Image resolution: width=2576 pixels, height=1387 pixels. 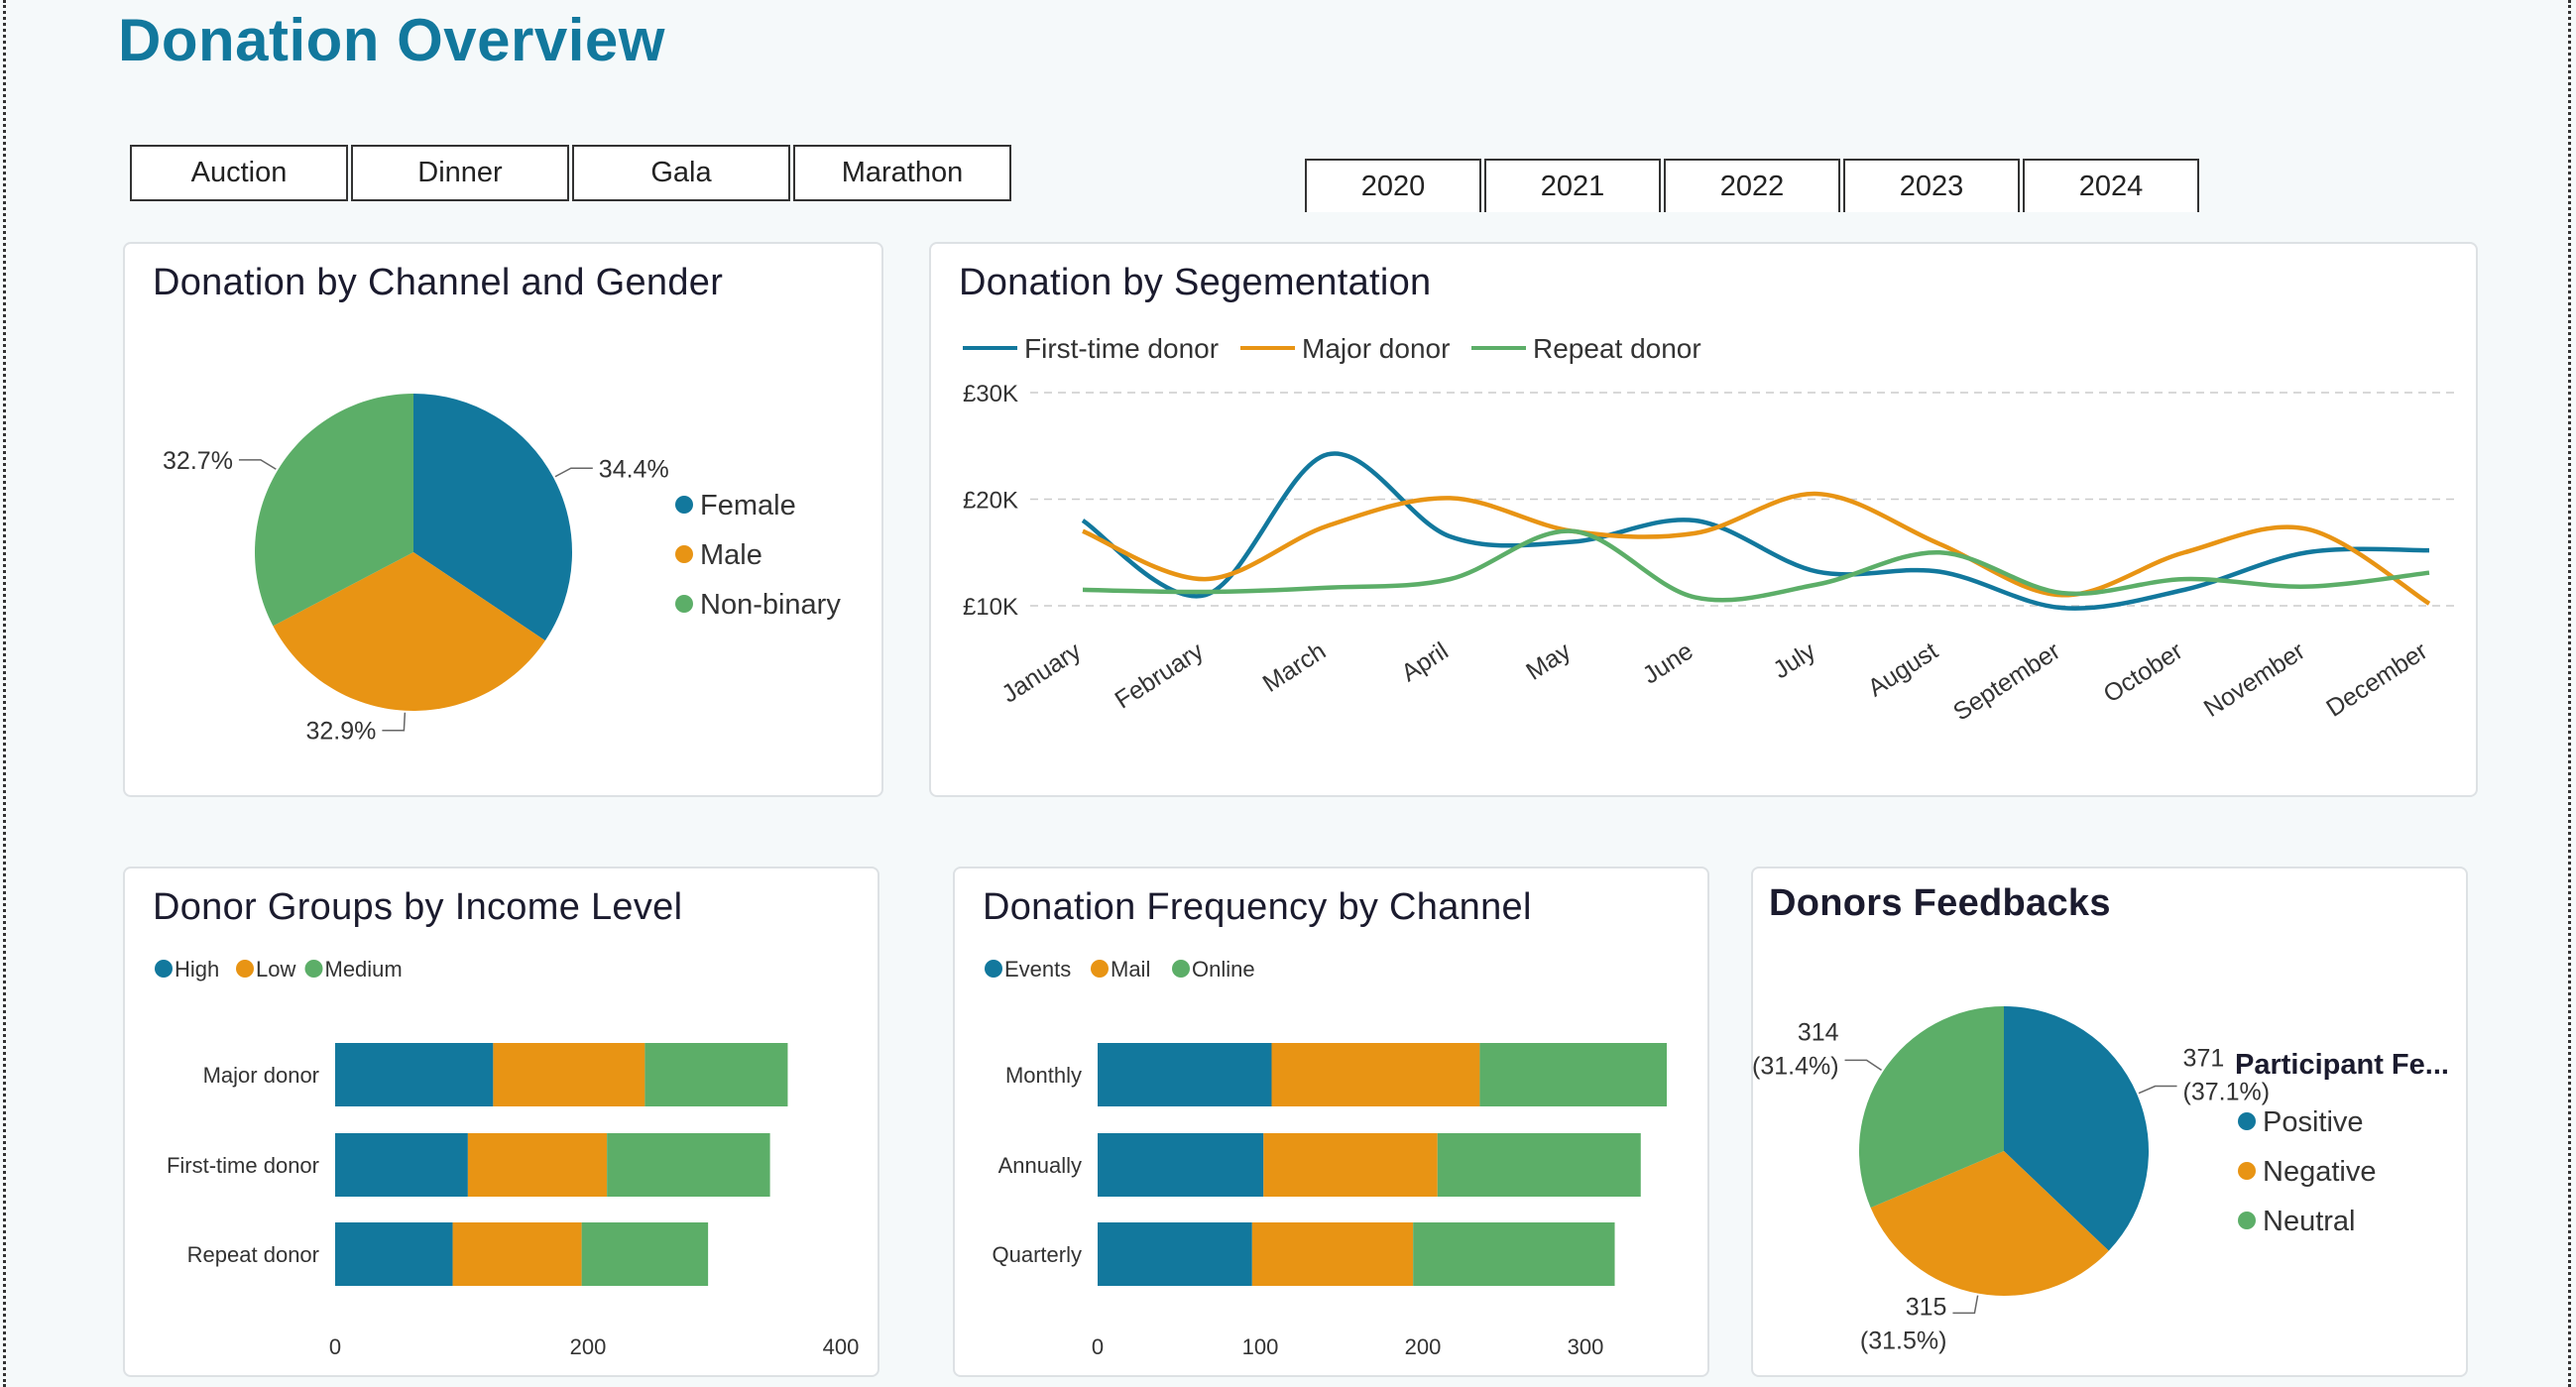 What do you see at coordinates (2247, 1121) in the screenshot?
I see `legend-marker-positive` at bounding box center [2247, 1121].